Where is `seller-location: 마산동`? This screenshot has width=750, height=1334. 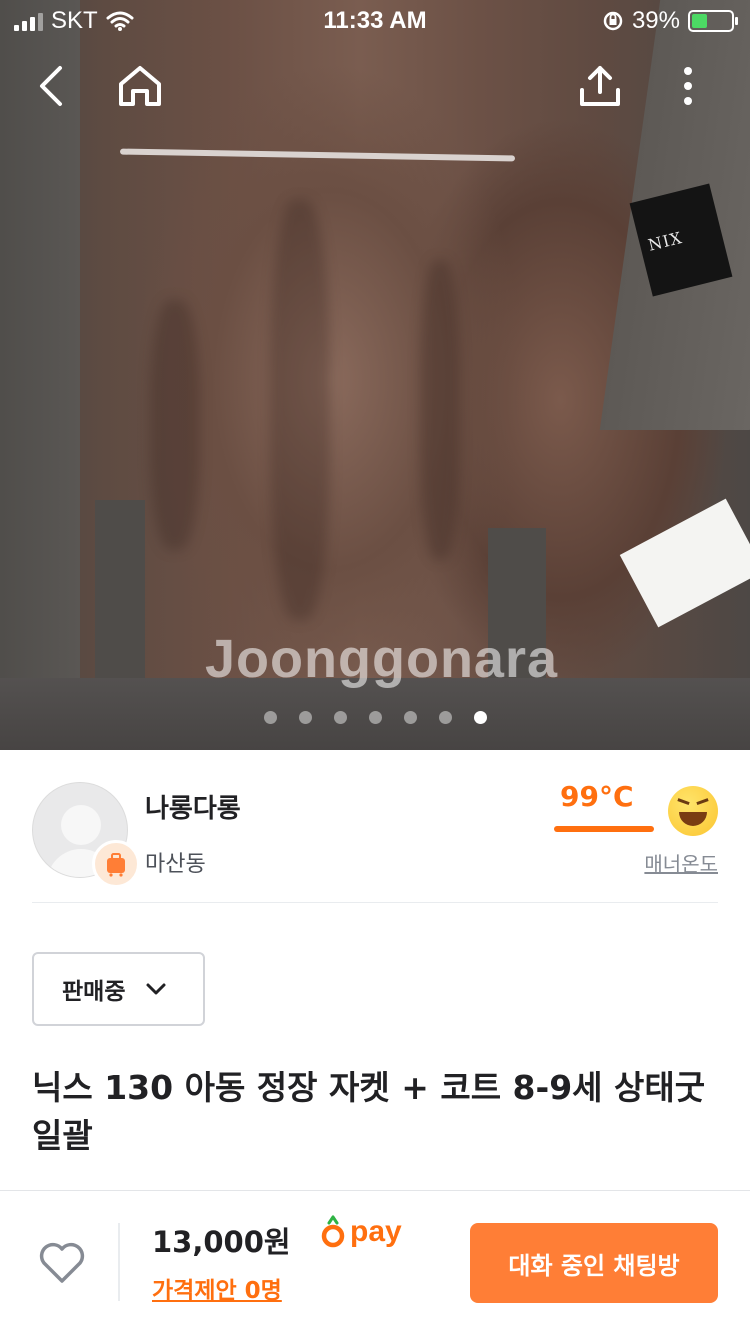 seller-location: 마산동 is located at coordinates (175, 864).